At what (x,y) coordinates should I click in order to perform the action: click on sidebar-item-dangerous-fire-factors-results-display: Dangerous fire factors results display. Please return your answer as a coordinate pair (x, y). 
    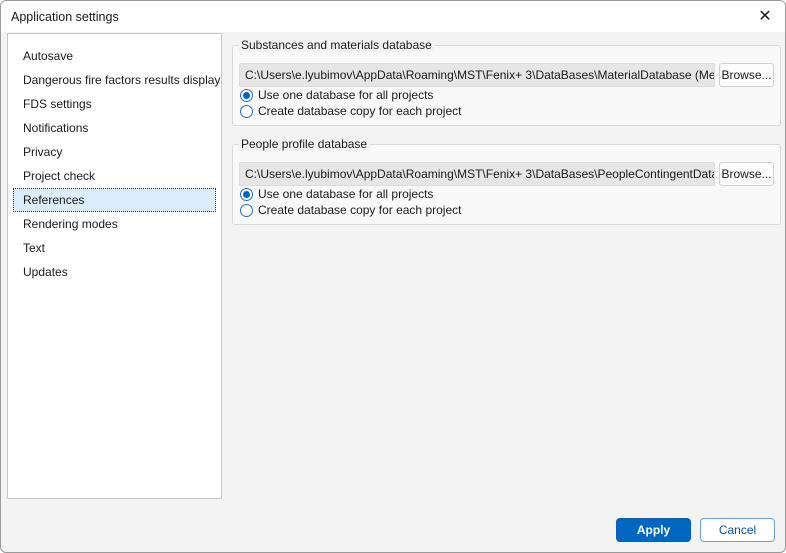
    Looking at the image, I should click on (116, 80).